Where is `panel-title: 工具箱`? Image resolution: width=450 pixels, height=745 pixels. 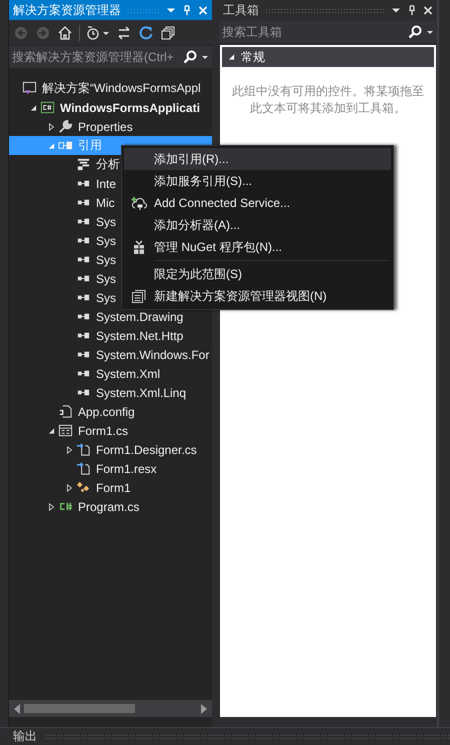
panel-title: 工具箱 is located at coordinates (241, 10).